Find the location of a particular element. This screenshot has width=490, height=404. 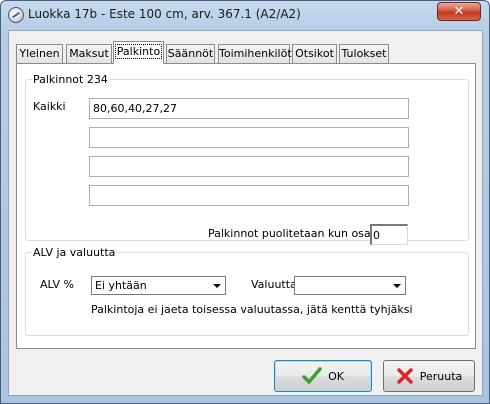

ok-button: OK is located at coordinates (323, 376).